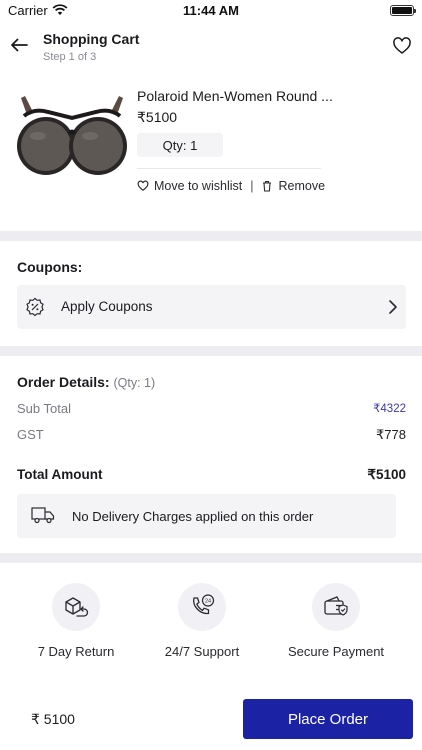 The image size is (422, 750). What do you see at coordinates (143, 185) in the screenshot?
I see `heart-icon` at bounding box center [143, 185].